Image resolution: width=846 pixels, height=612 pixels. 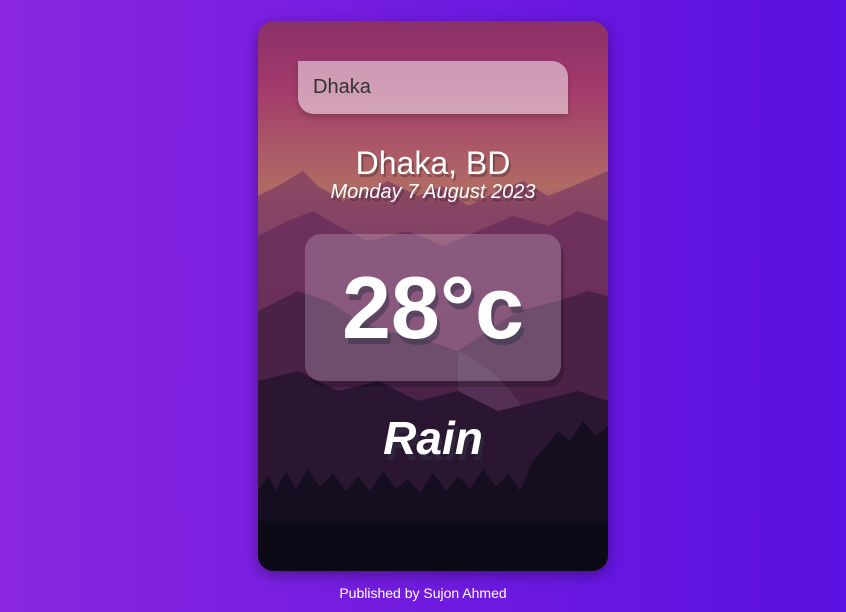 I want to click on footer-credit: Published by Sujon Ahmed, so click(x=423, y=593).